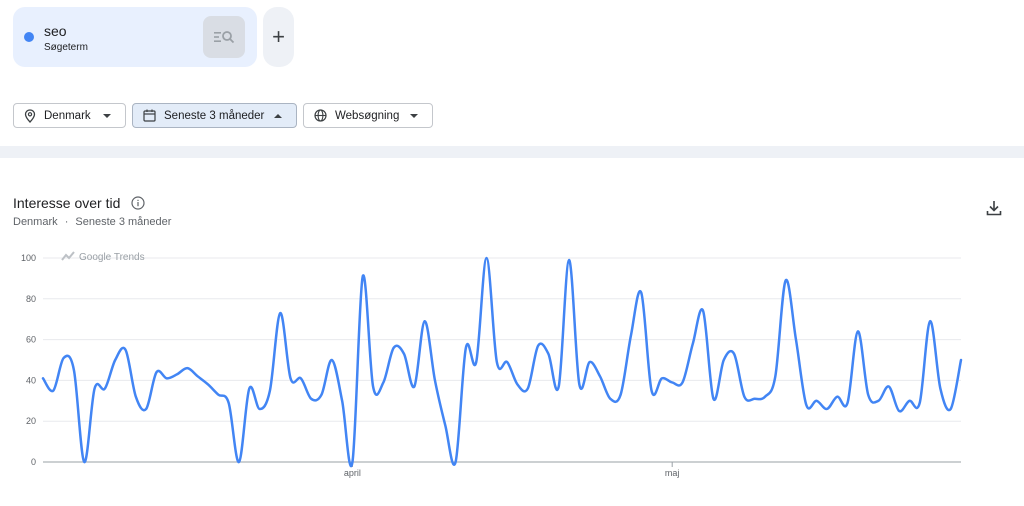 The width and height of the screenshot is (1024, 506). Describe the element at coordinates (352, 473) in the screenshot. I see `x-tick-label: april` at that location.